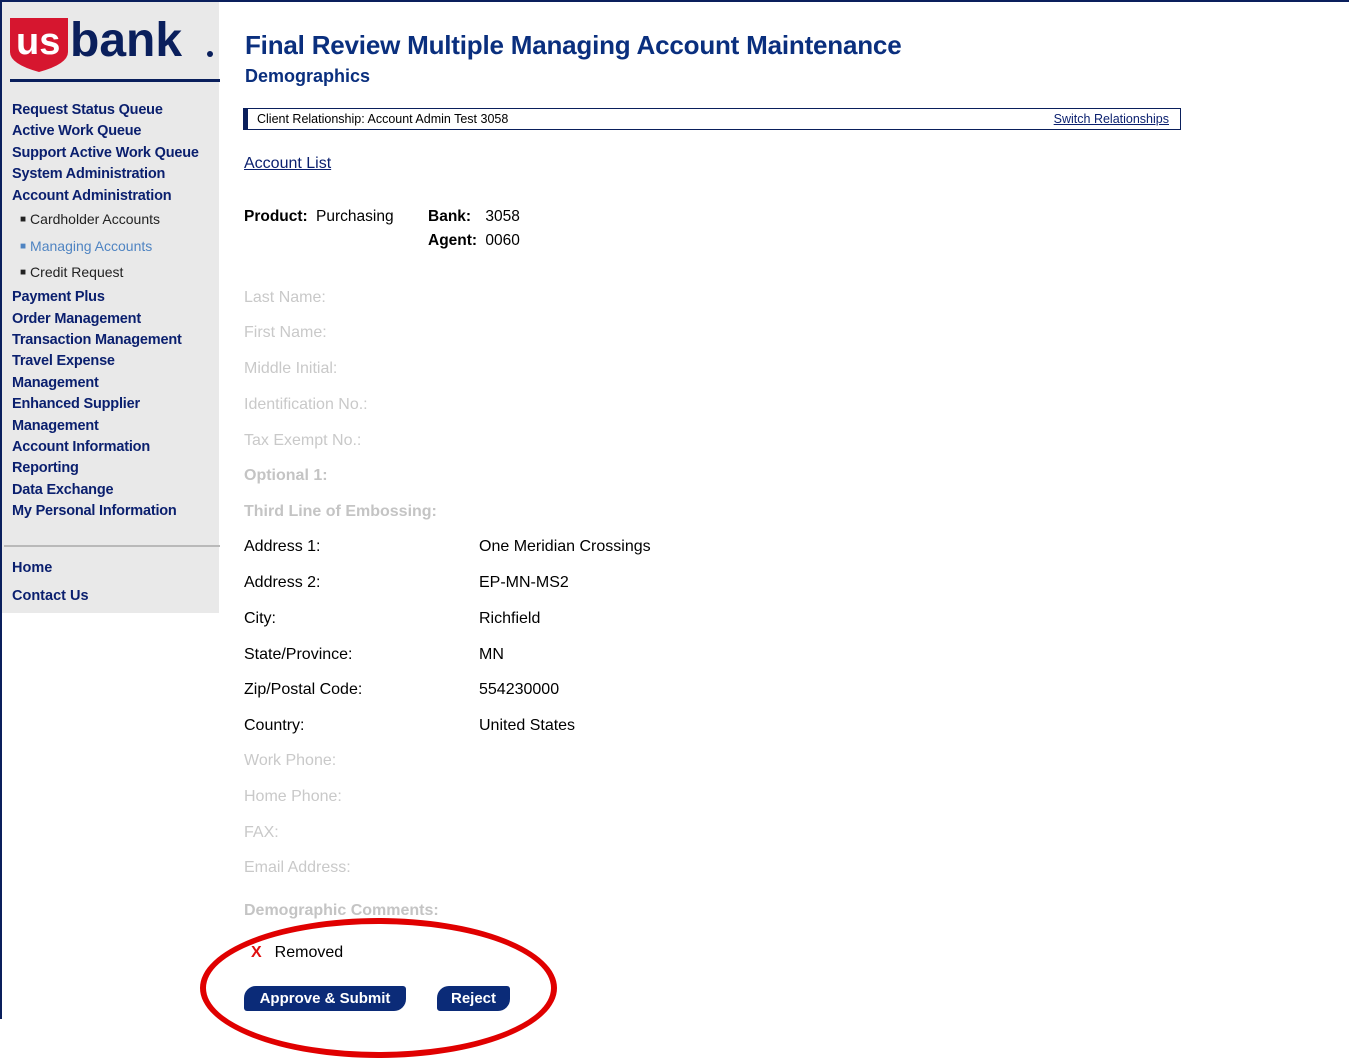 Image resolution: width=1351 pixels, height=1058 pixels. Describe the element at coordinates (274, 725) in the screenshot. I see `country-label: Country:` at that location.